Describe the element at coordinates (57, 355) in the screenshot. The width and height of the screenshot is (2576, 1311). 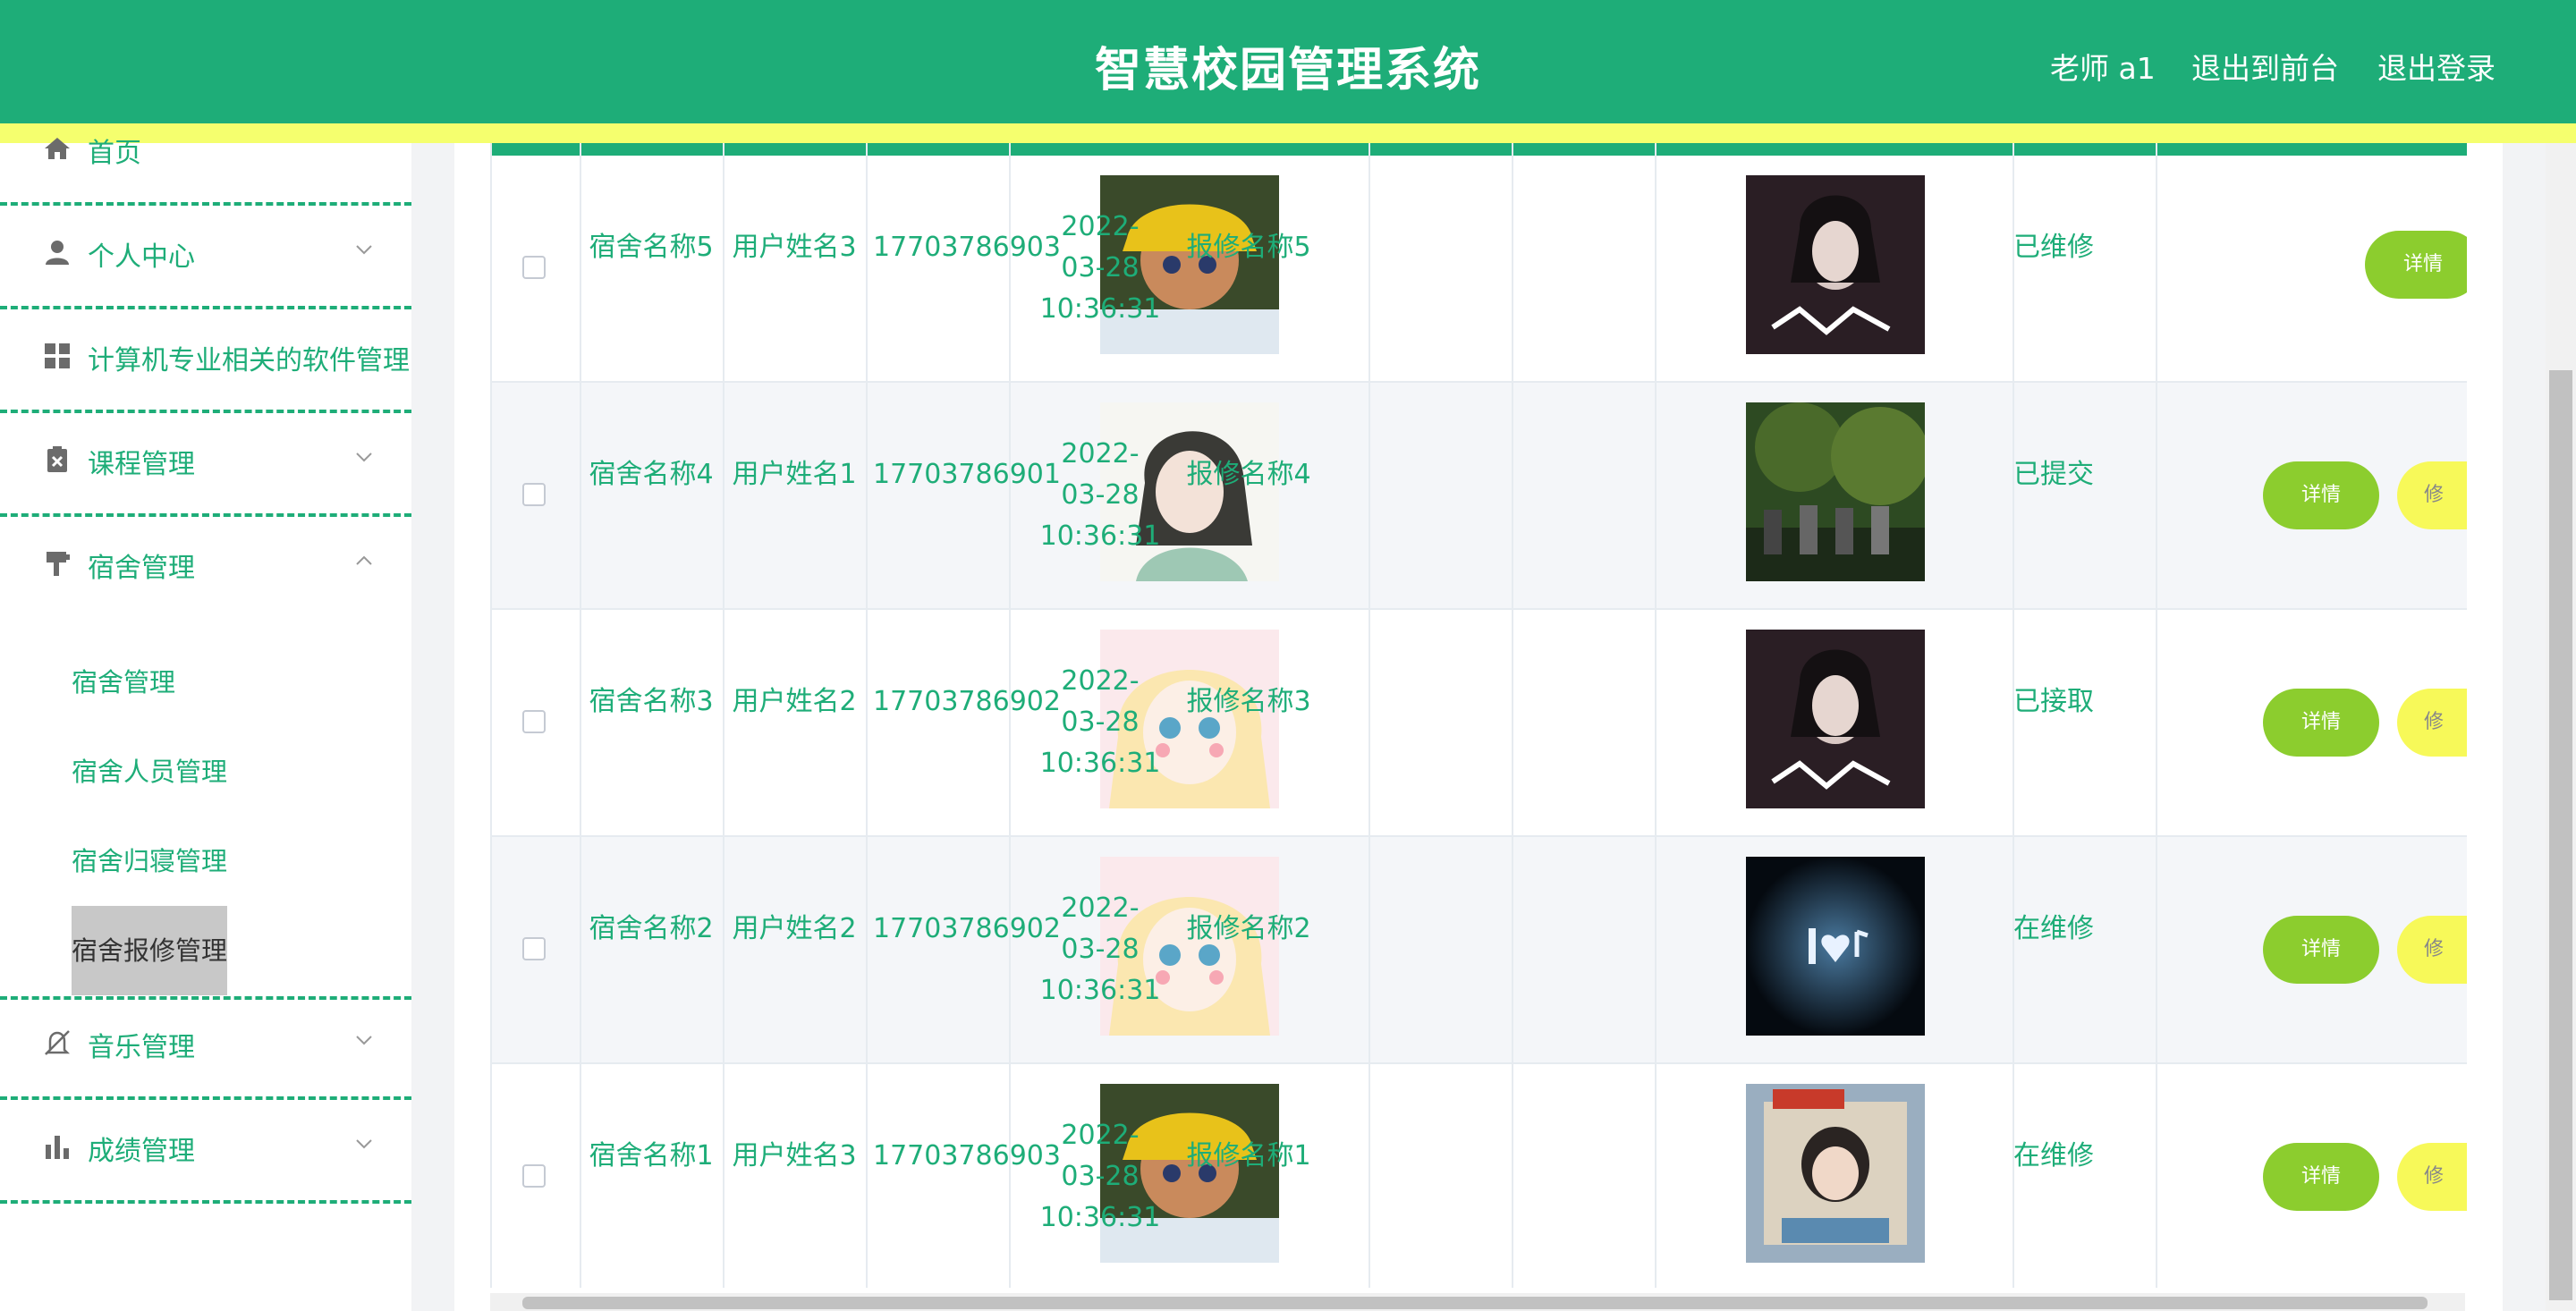
I see `grid-icon` at that location.